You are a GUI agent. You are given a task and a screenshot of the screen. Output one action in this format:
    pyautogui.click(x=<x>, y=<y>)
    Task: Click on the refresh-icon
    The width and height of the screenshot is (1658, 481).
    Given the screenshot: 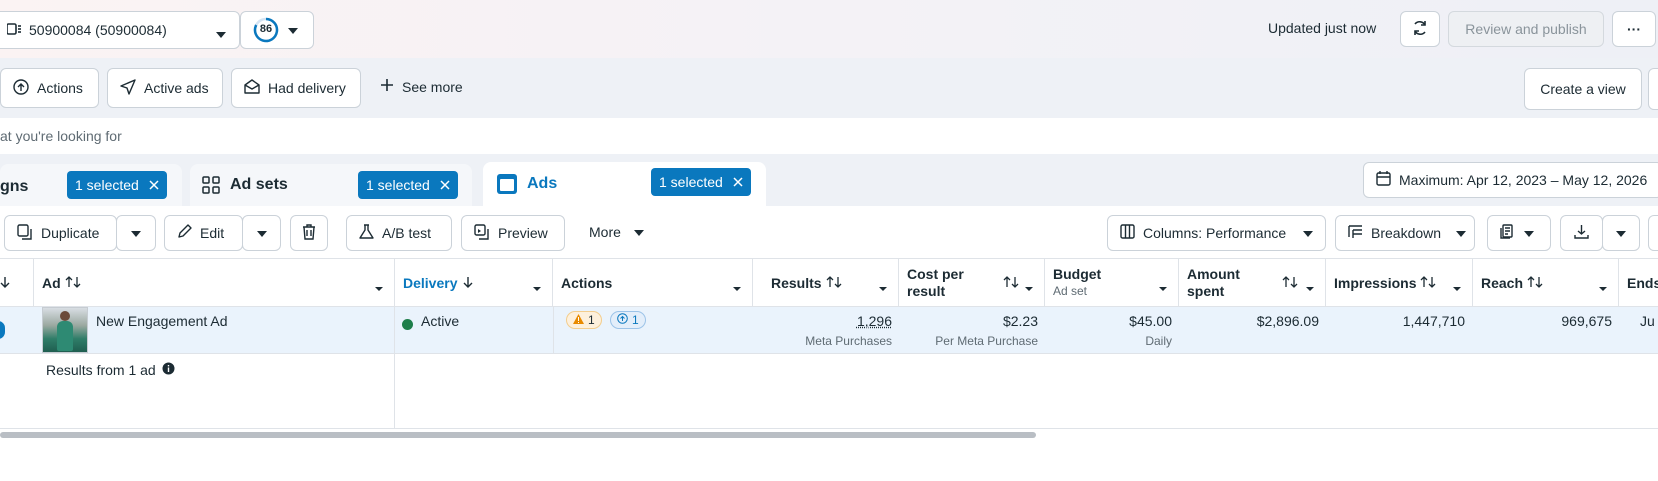 What is the action you would take?
    pyautogui.click(x=1420, y=29)
    